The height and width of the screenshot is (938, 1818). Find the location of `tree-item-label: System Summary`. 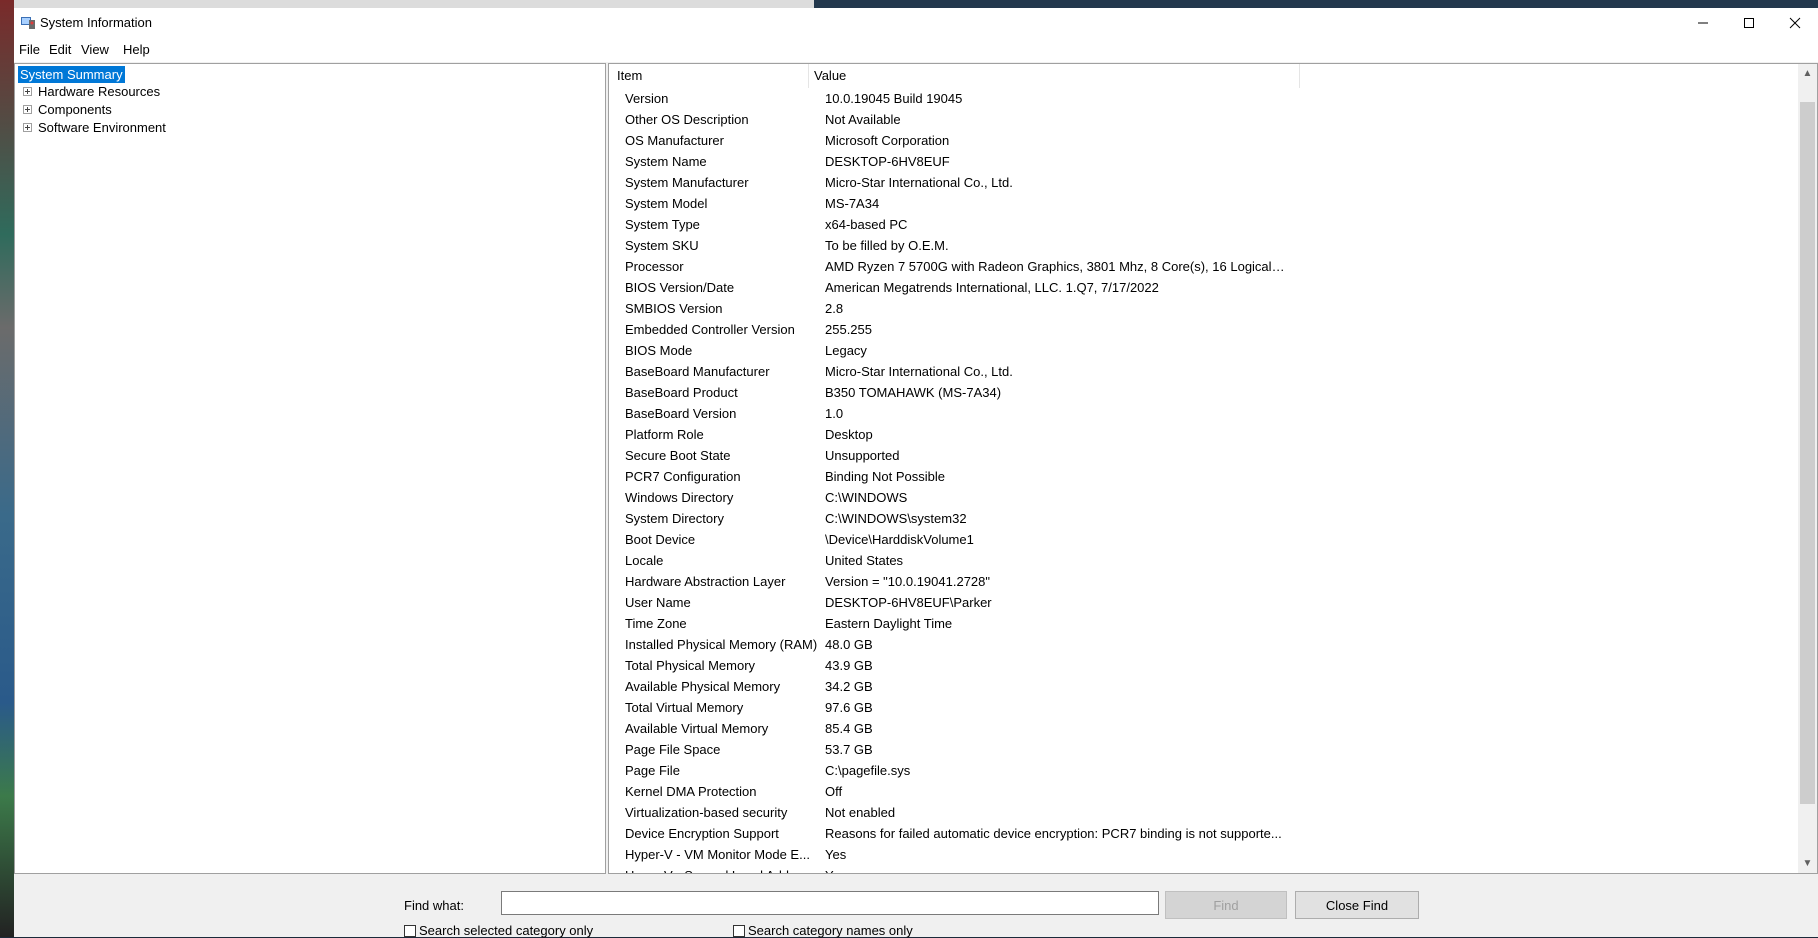

tree-item-label: System Summary is located at coordinates (71, 74).